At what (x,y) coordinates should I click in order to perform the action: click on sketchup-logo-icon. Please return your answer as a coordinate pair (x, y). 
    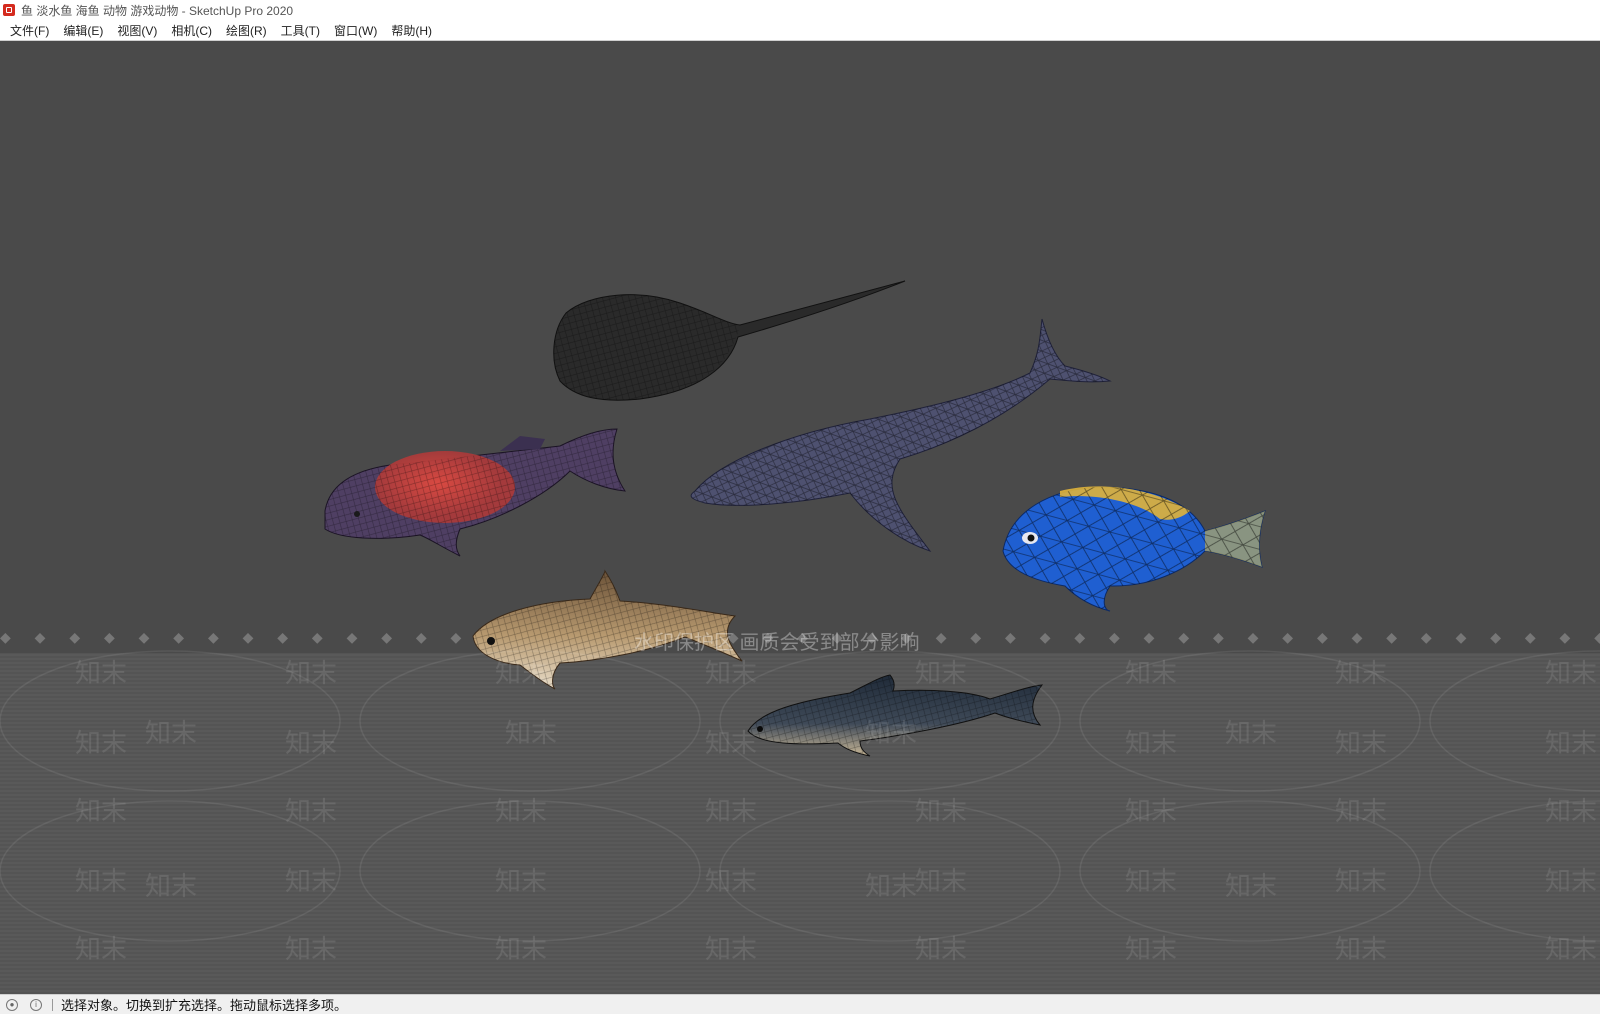
    Looking at the image, I should click on (9, 10).